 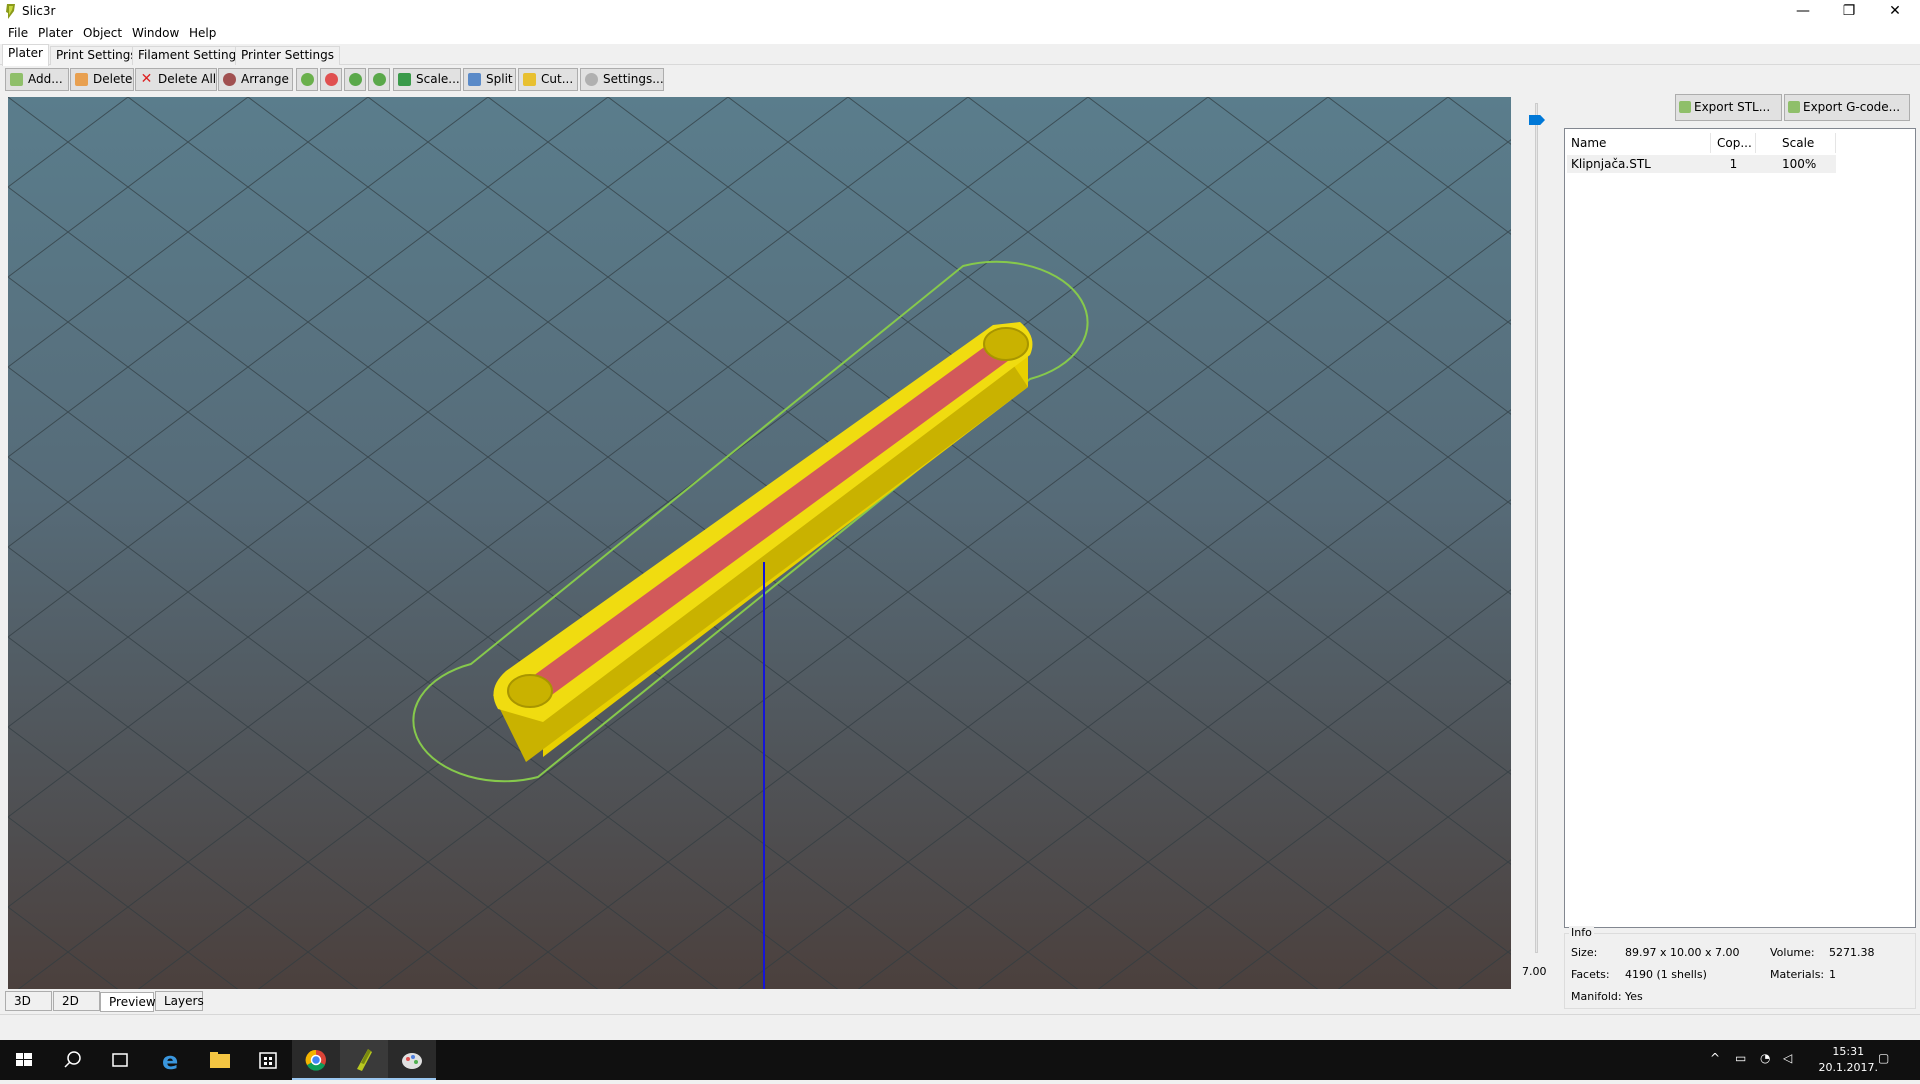 I want to click on info-size-value: 89.97 x 10.00 x 7.00, so click(x=1682, y=952).